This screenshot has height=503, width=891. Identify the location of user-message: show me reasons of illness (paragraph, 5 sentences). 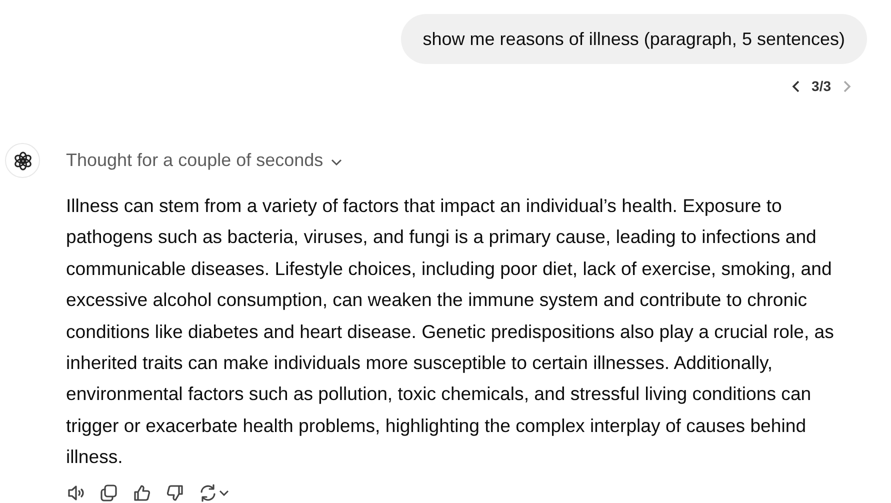
(633, 39).